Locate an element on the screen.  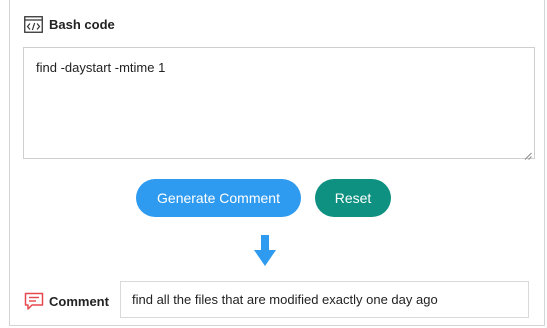
code-header: Bash code is located at coordinates (69, 24).